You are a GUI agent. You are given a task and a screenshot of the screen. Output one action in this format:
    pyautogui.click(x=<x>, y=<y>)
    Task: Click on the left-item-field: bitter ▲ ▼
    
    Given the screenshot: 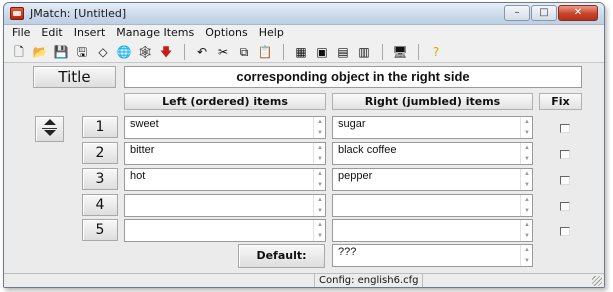 What is the action you would take?
    pyautogui.click(x=225, y=153)
    